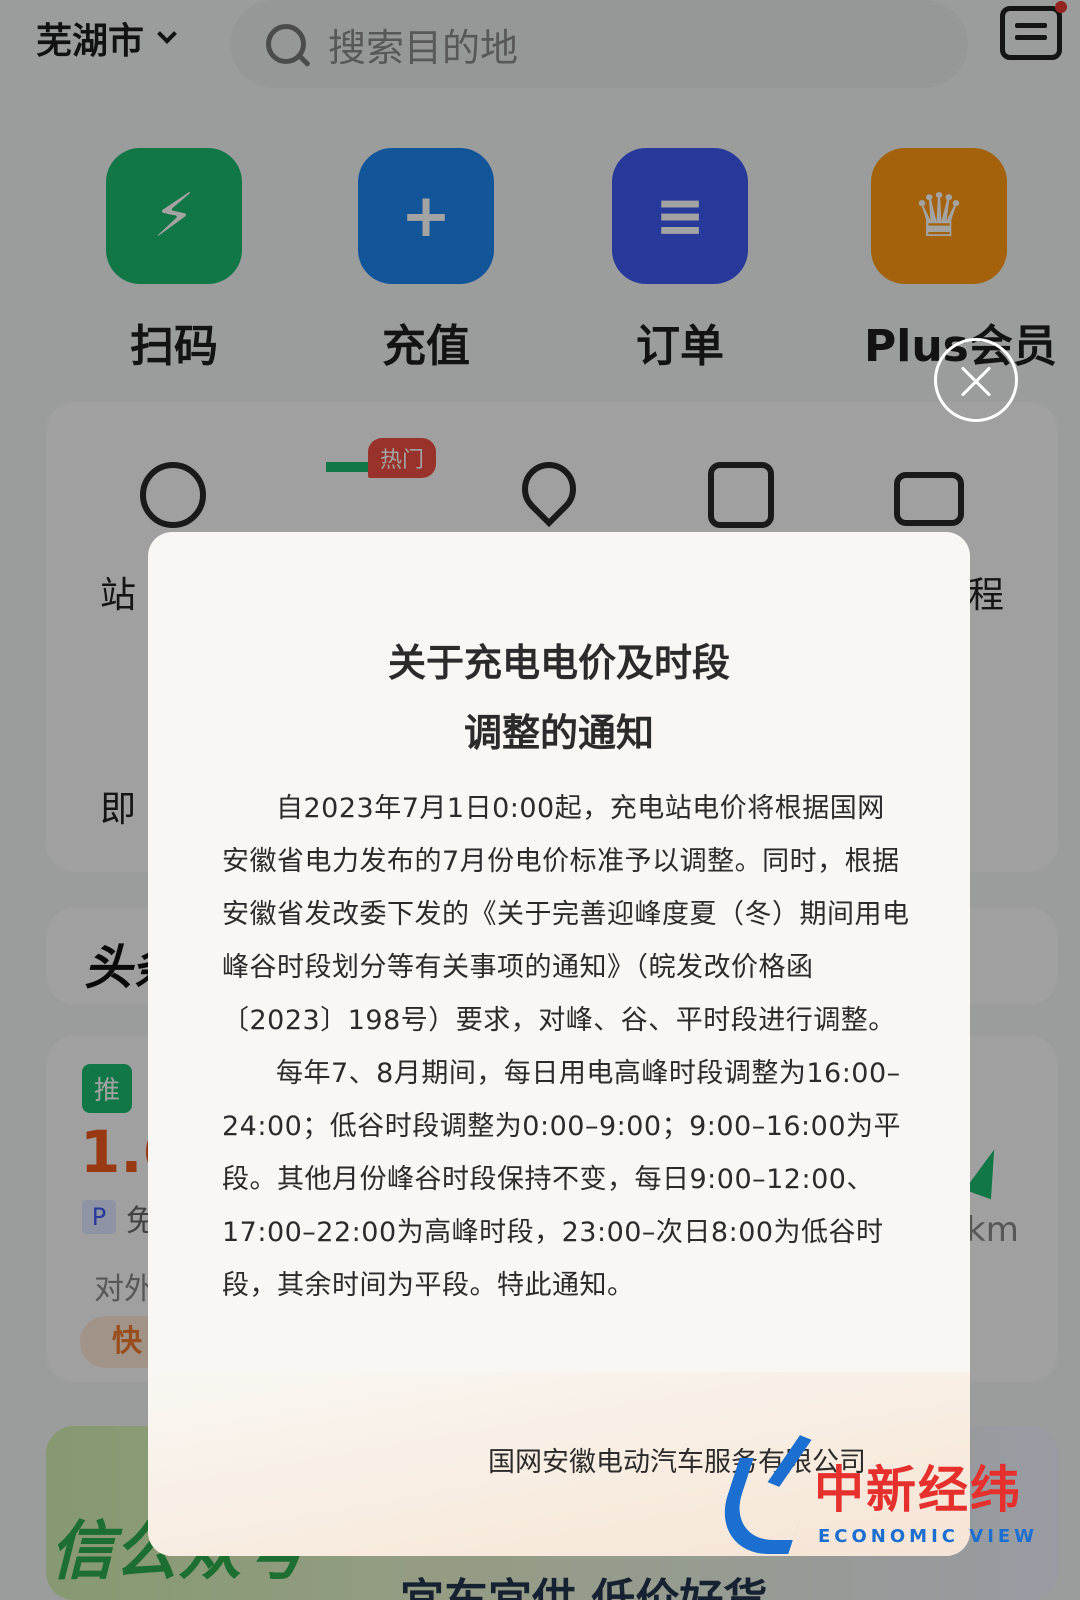 This screenshot has height=1600, width=1080. I want to click on watermark-check-icon, so click(764, 1506).